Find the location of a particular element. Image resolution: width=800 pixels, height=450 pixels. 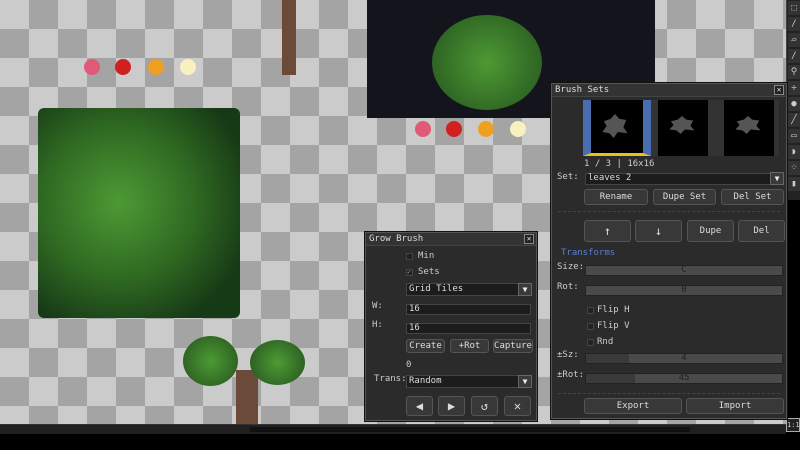

move-up-button: ↑ is located at coordinates (607, 231).